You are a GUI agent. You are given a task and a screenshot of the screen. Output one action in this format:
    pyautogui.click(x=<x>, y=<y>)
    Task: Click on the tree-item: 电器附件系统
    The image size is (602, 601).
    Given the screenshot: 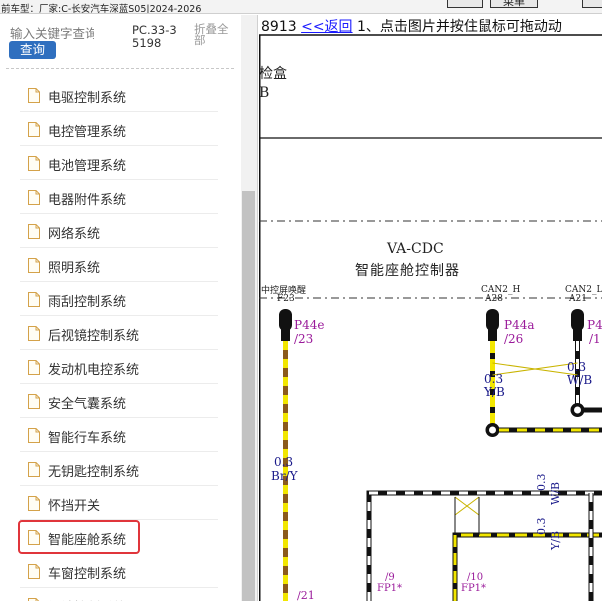 What is the action you would take?
    pyautogui.click(x=119, y=197)
    